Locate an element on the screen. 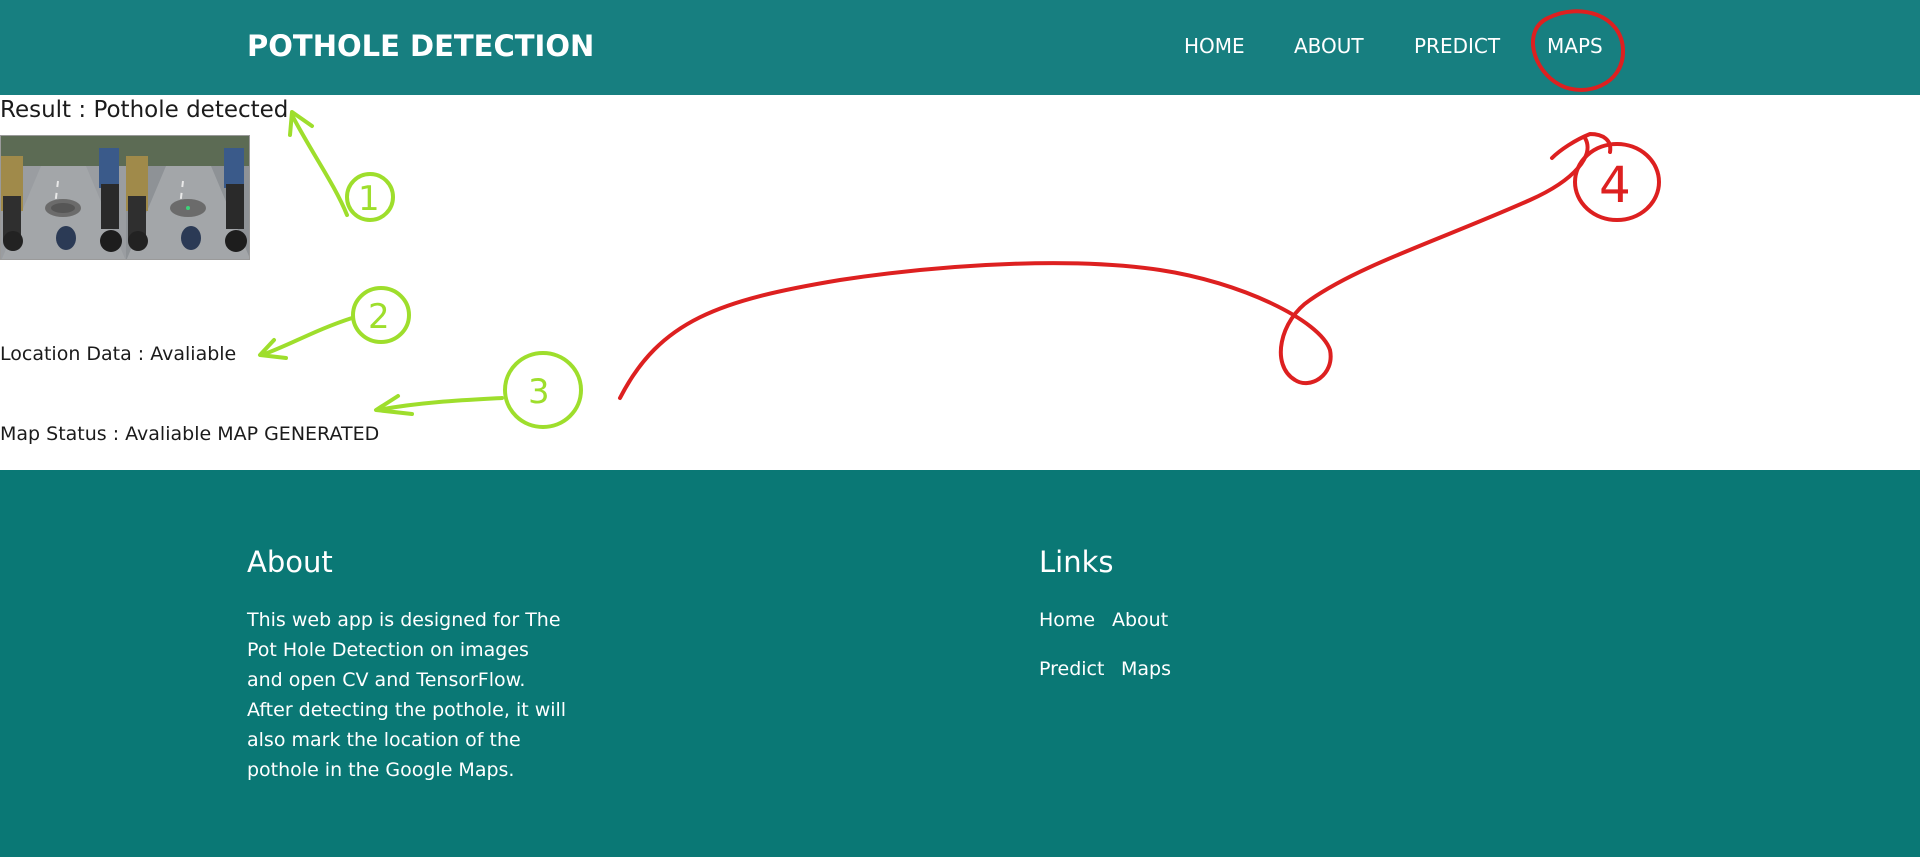 Image resolution: width=1920 pixels, height=857 pixels. result-label: Result : Pothole detected is located at coordinates (144, 110).